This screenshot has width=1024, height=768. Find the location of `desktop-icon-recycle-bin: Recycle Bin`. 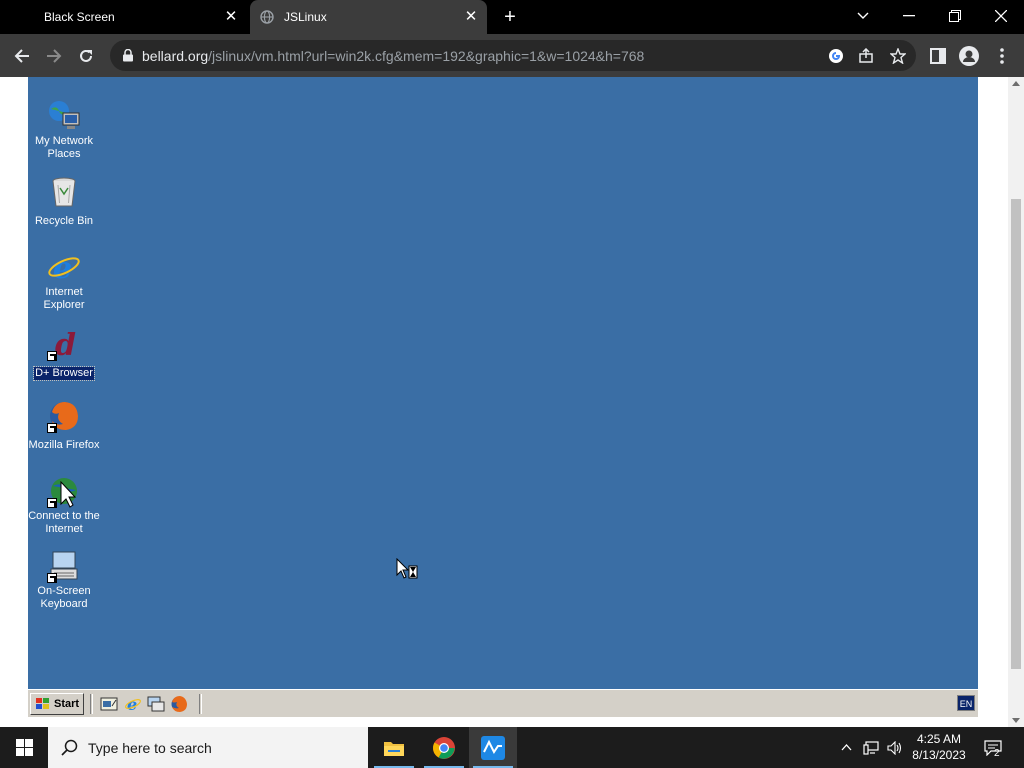

desktop-icon-recycle-bin: Recycle Bin is located at coordinates (64, 202).